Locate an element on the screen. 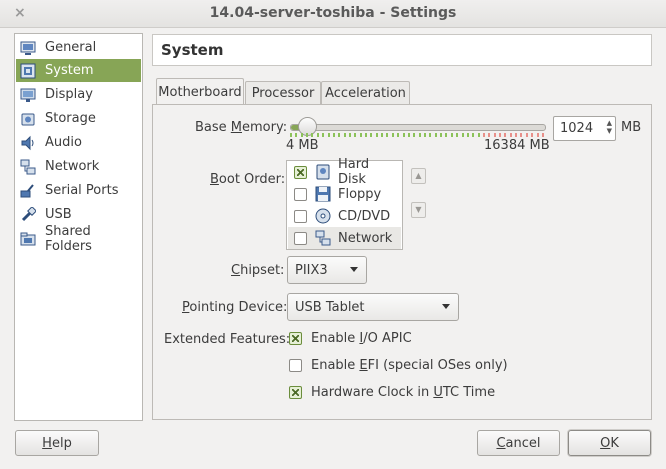 This screenshot has width=666, height=469. base-memory-slider is located at coordinates (418, 127).